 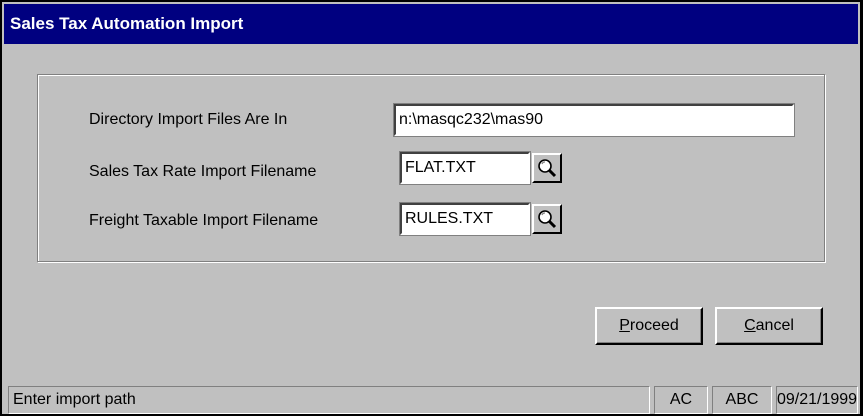 I want to click on cancel-button: Cancel, so click(x=769, y=326).